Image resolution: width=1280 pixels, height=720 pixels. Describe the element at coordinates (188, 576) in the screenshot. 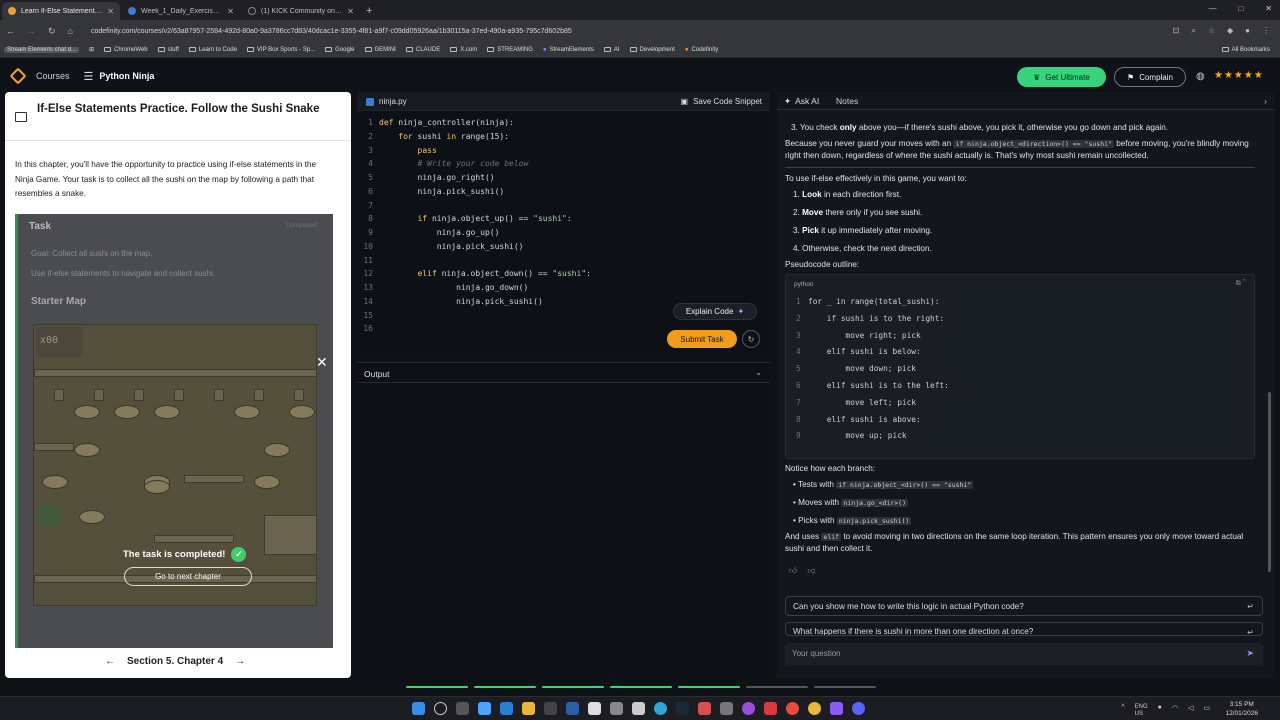

I see `go-to-next-chapter-button: Go to next chapter` at that location.